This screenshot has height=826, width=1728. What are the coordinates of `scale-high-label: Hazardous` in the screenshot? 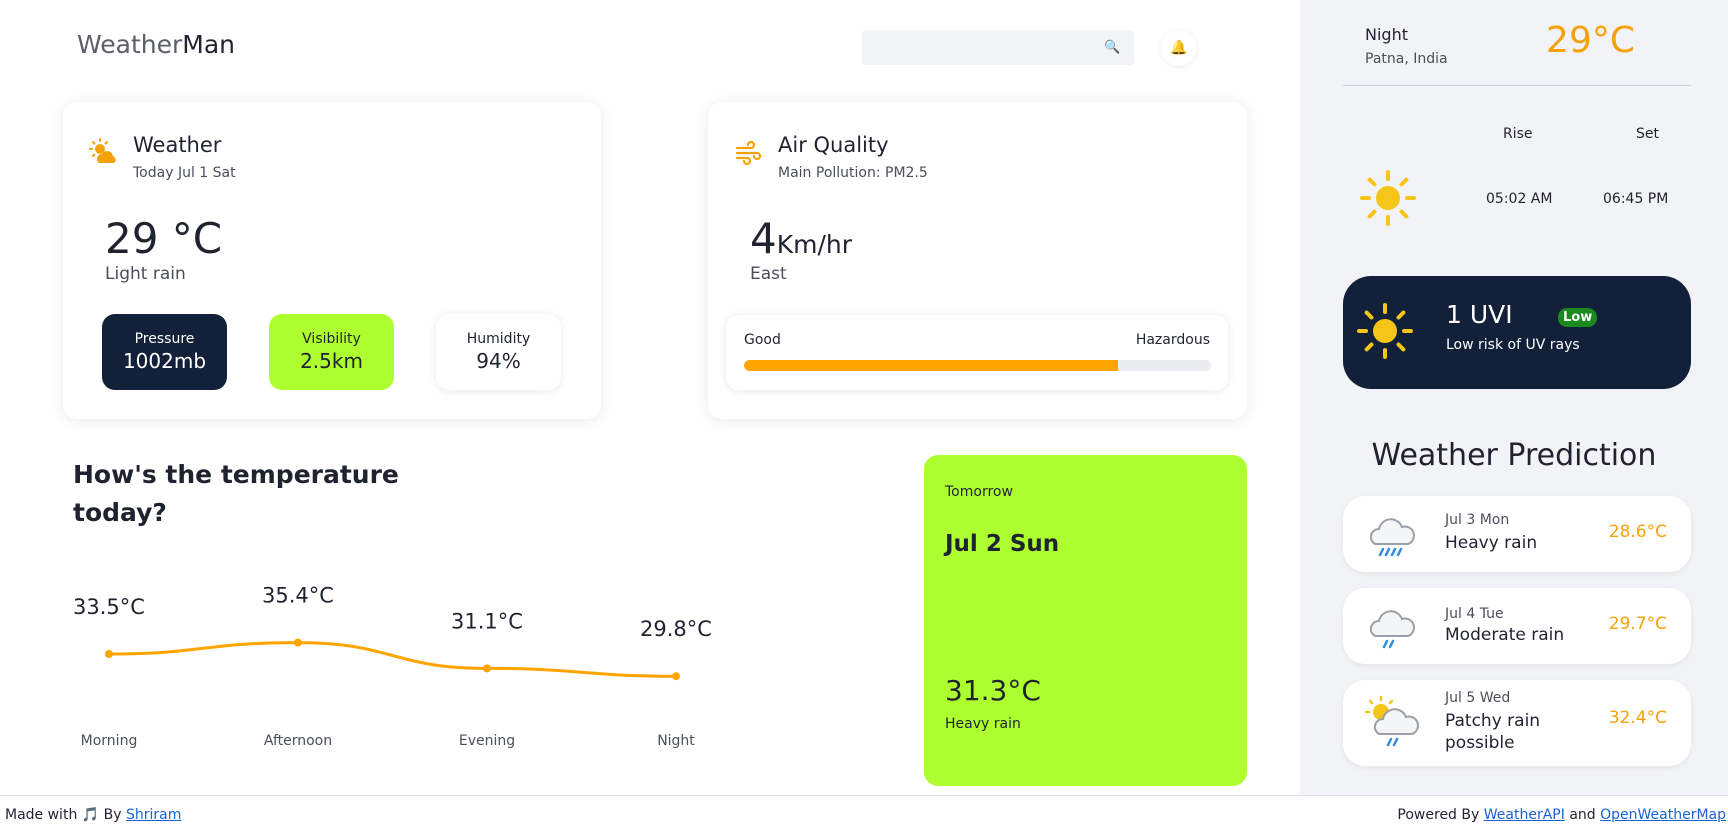 It's located at (1172, 340).